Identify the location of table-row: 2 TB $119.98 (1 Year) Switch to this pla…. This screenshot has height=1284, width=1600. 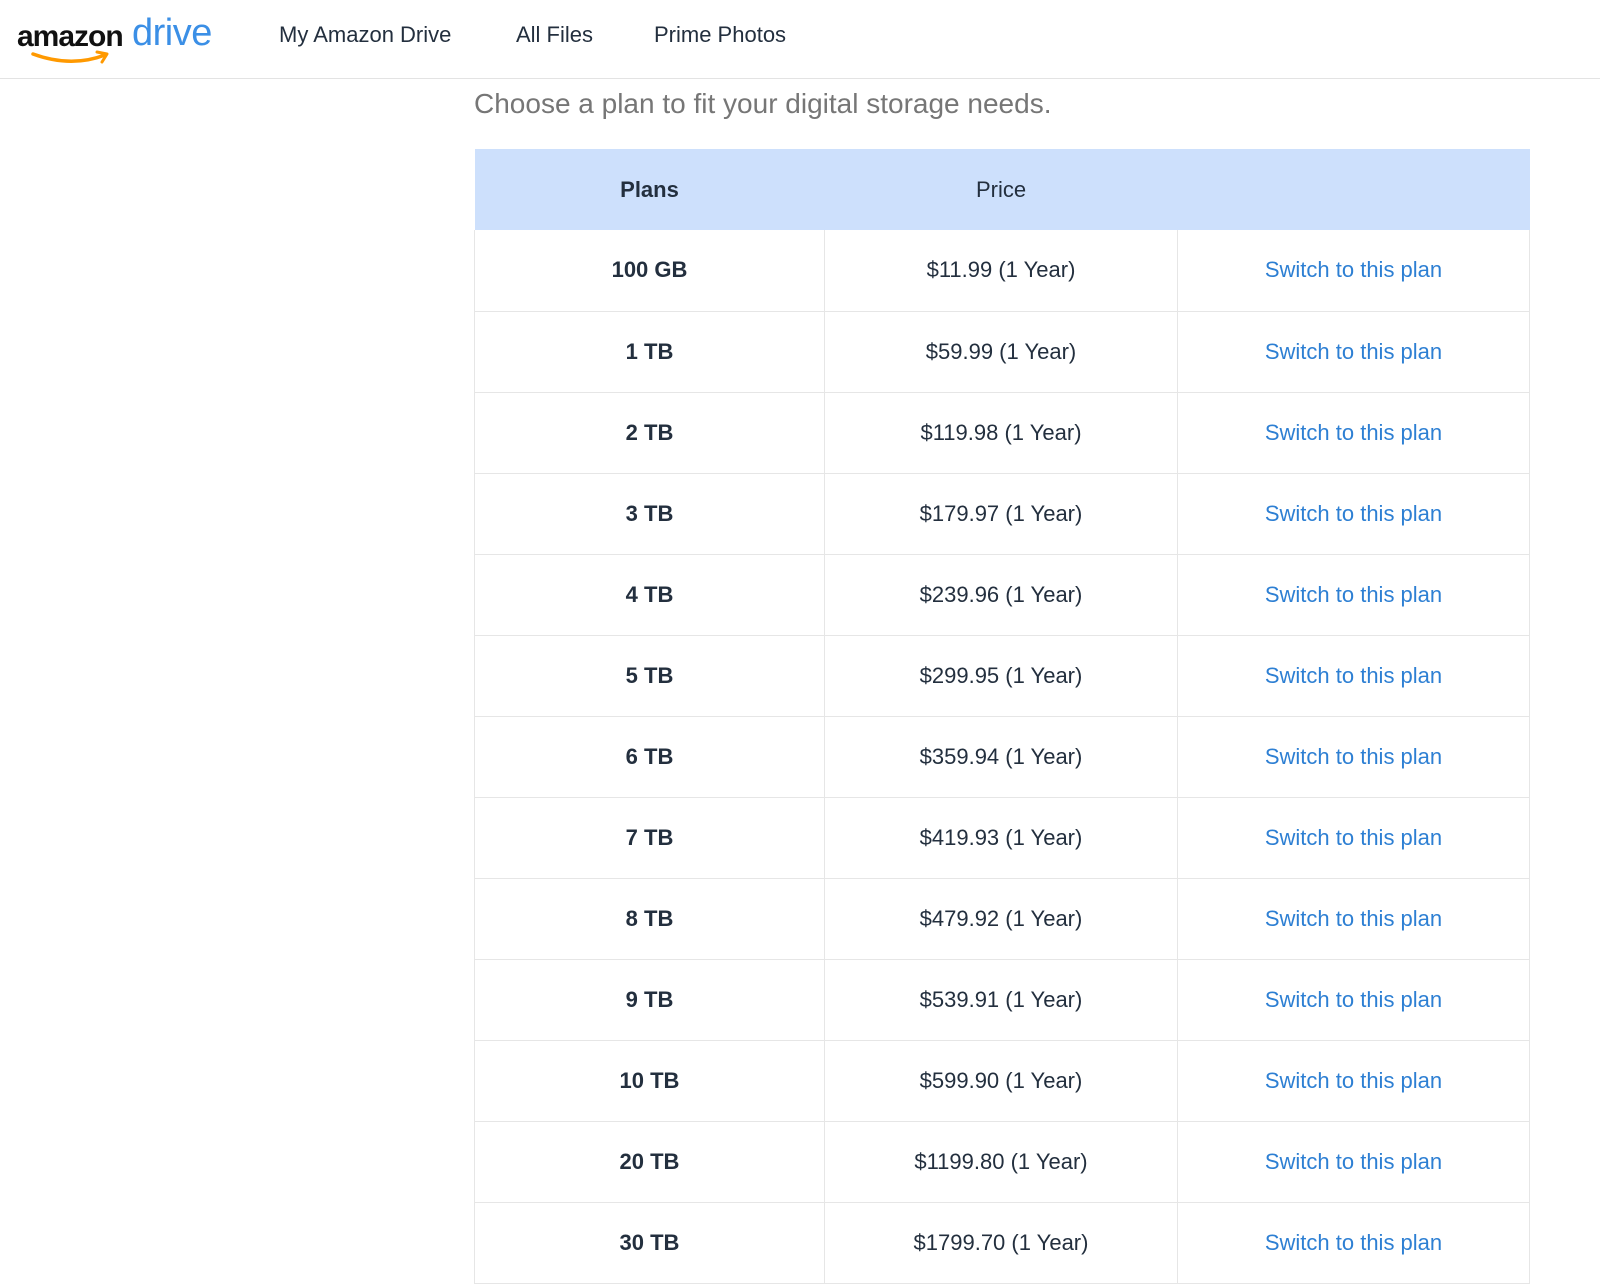
(1002, 433).